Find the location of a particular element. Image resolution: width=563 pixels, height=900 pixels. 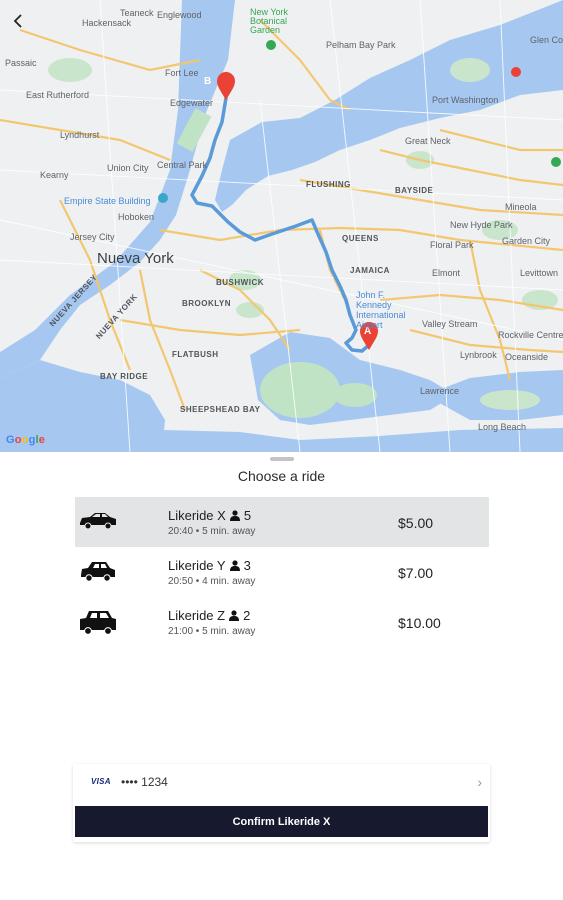

map-label-hoboken: Hoboken is located at coordinates (136, 217).